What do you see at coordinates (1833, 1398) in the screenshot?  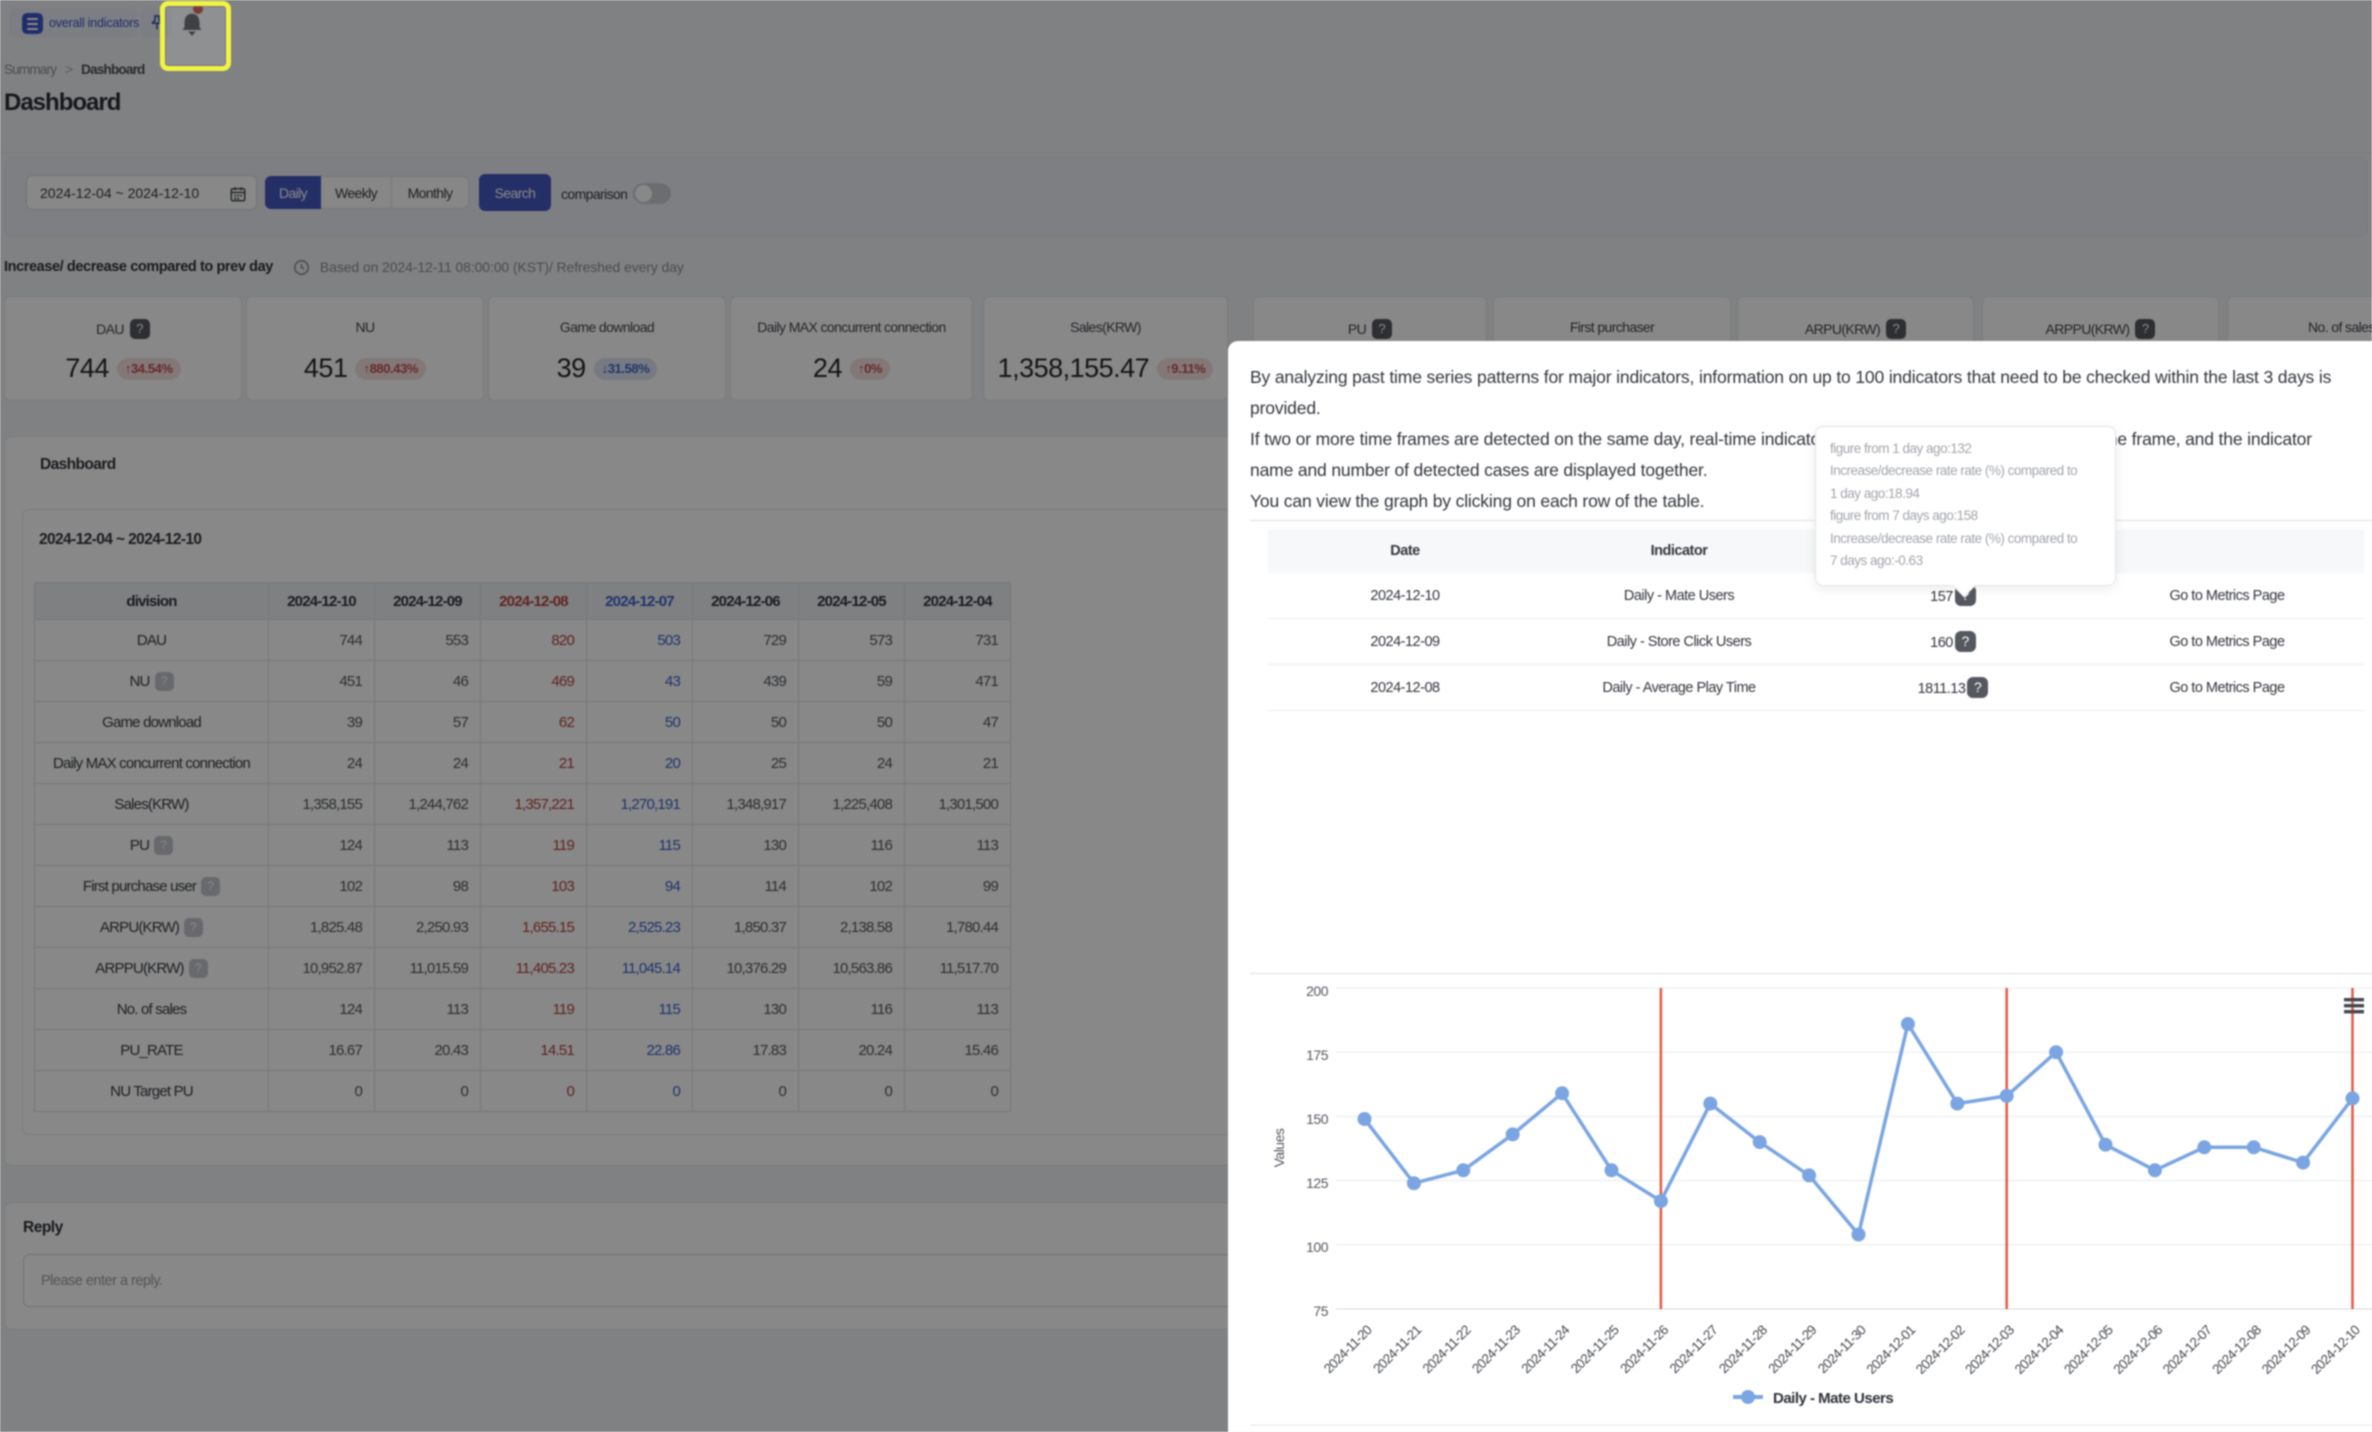 I see `svg-text: Daily - Mate Users` at bounding box center [1833, 1398].